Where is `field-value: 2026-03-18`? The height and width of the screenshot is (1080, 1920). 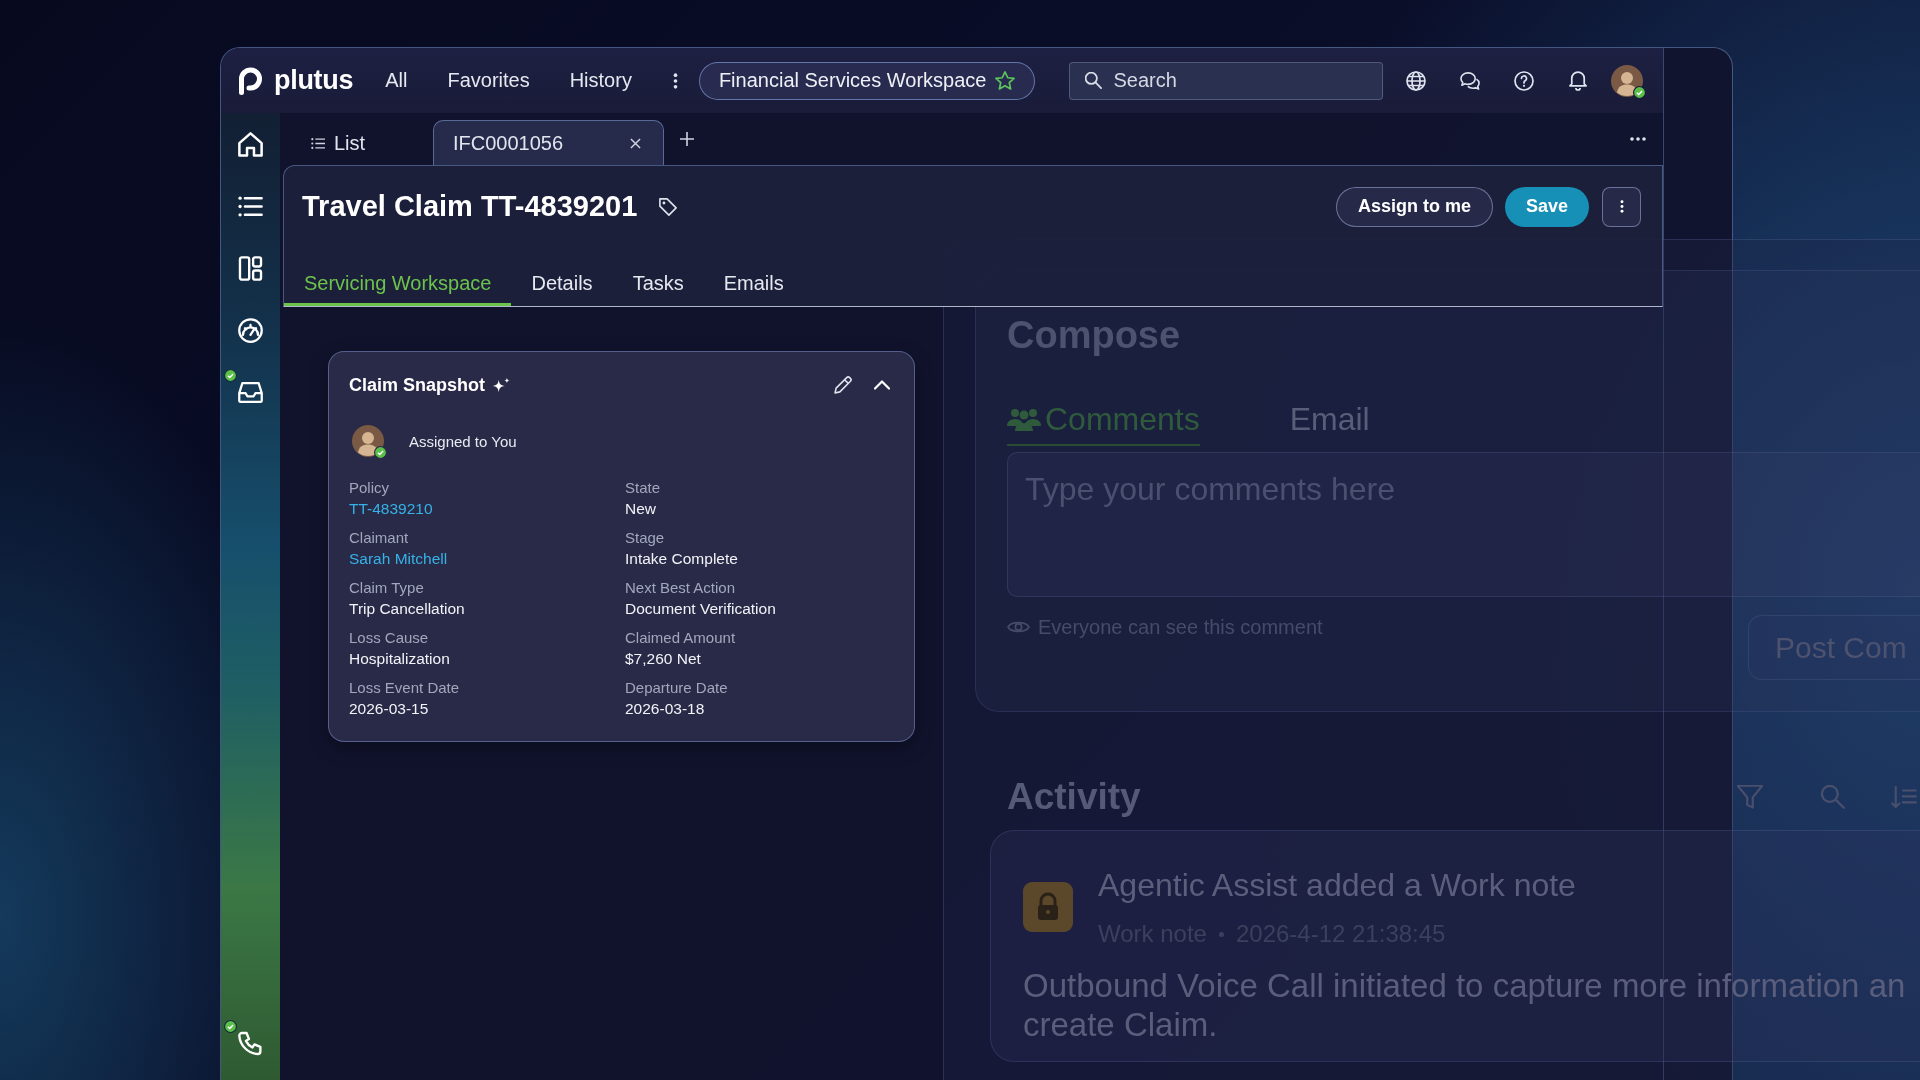 field-value: 2026-03-18 is located at coordinates (665, 709).